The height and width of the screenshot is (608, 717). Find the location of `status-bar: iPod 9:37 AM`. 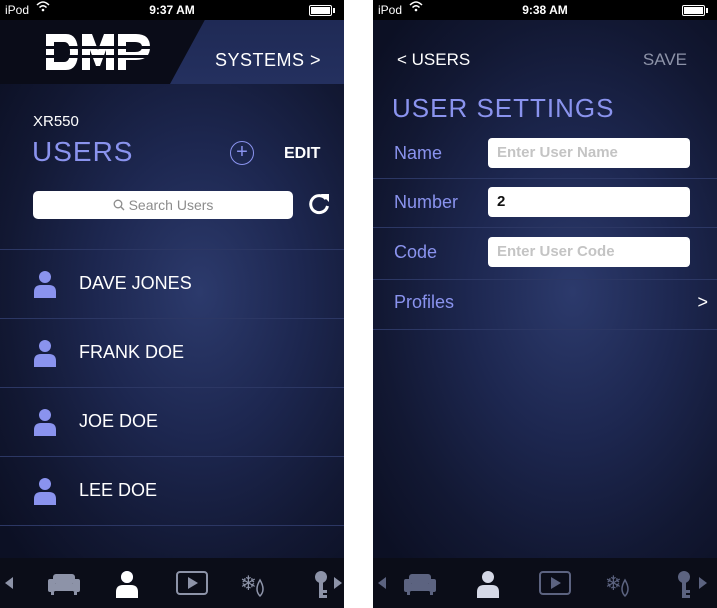

status-bar: iPod 9:37 AM is located at coordinates (172, 10).